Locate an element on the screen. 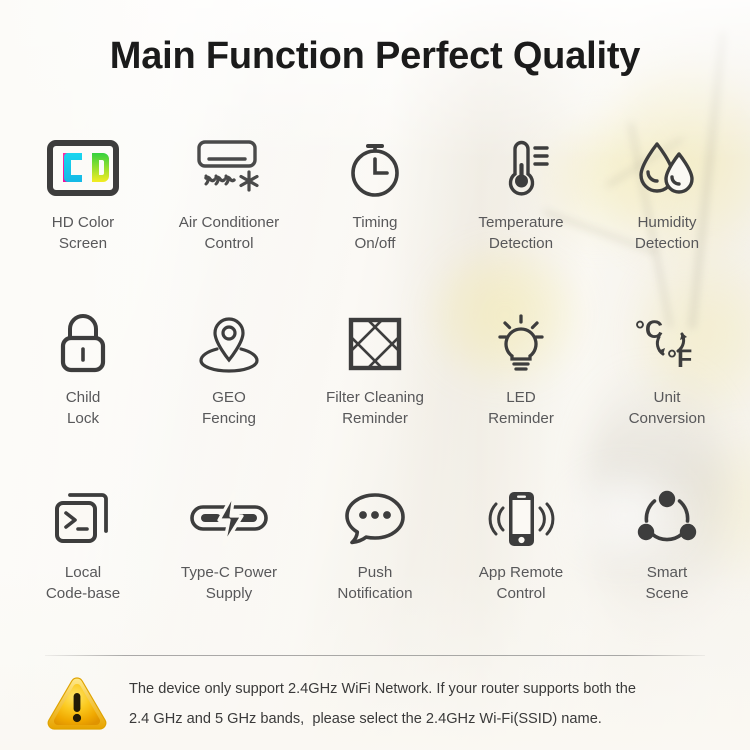  feature-item-air-conditioner-control: Air Conditioner Control is located at coordinates (229, 215).